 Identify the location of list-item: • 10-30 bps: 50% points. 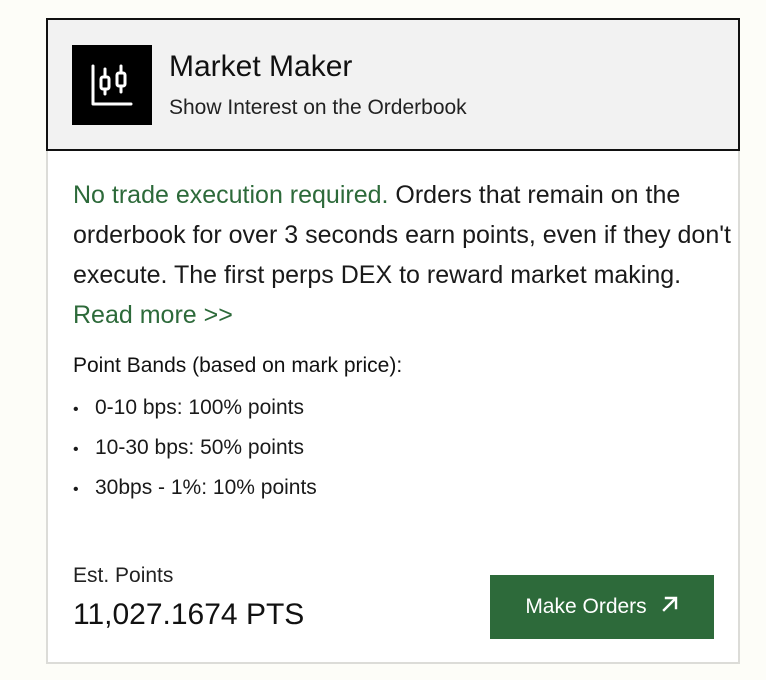
(195, 453).